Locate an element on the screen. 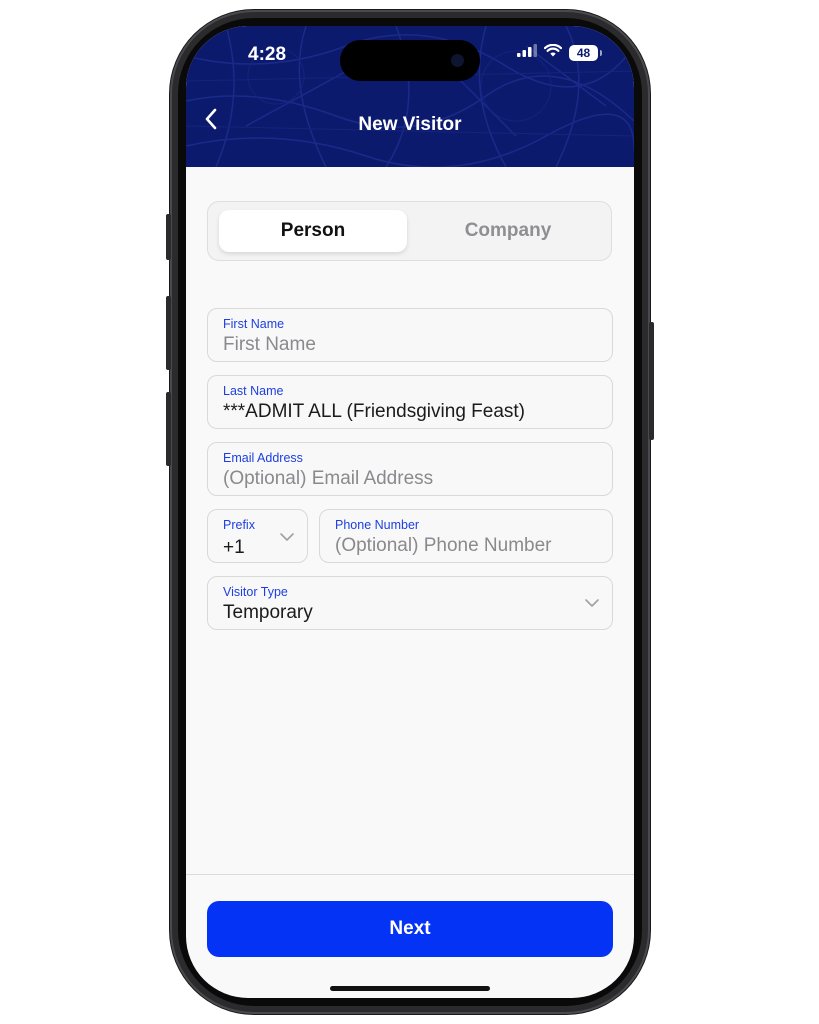  page-title: New Visitor is located at coordinates (410, 124).